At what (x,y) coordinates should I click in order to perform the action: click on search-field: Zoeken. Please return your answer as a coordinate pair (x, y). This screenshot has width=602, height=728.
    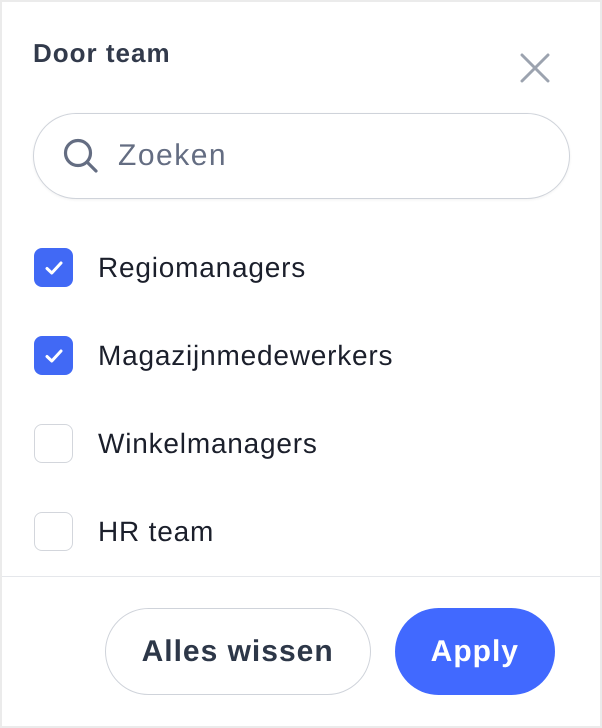
    Looking at the image, I should click on (301, 156).